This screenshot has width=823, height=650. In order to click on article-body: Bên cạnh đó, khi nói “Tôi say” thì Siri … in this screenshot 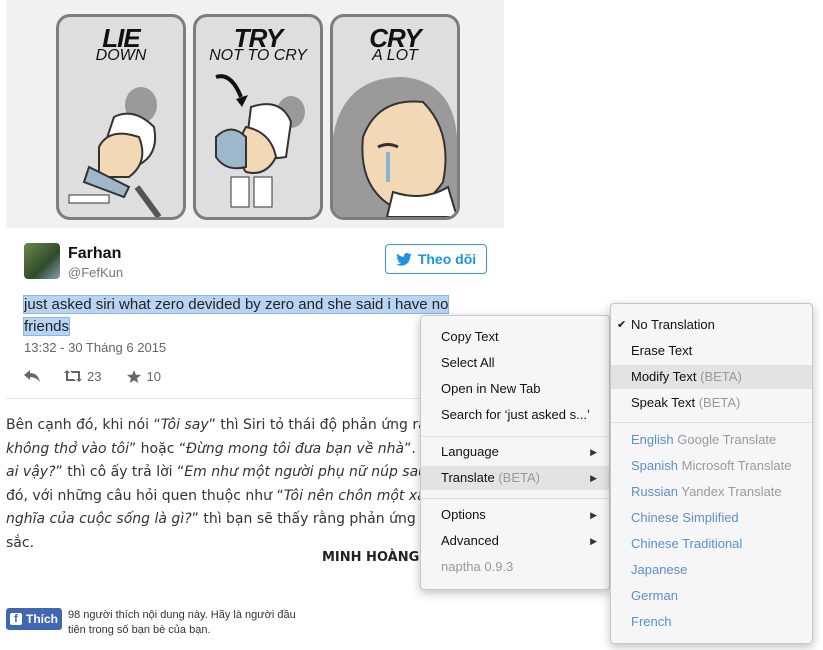, I will do `click(216, 484)`.